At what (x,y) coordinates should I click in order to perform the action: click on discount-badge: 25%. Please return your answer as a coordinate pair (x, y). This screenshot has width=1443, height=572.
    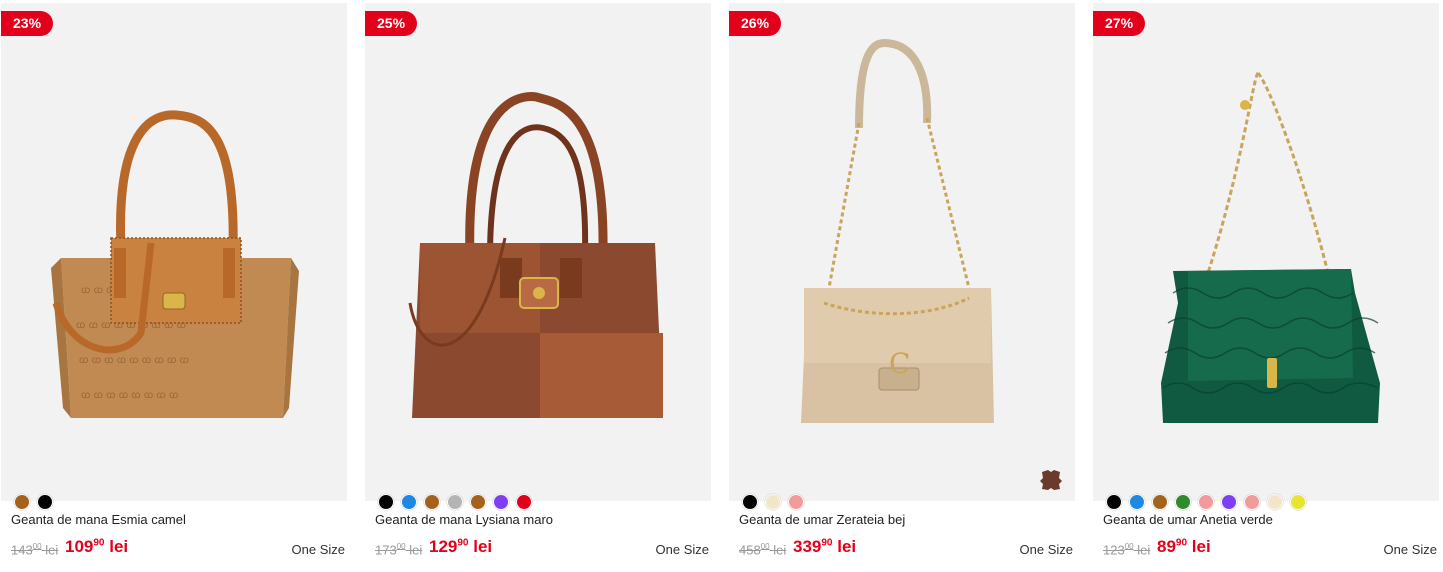
    Looking at the image, I should click on (391, 23).